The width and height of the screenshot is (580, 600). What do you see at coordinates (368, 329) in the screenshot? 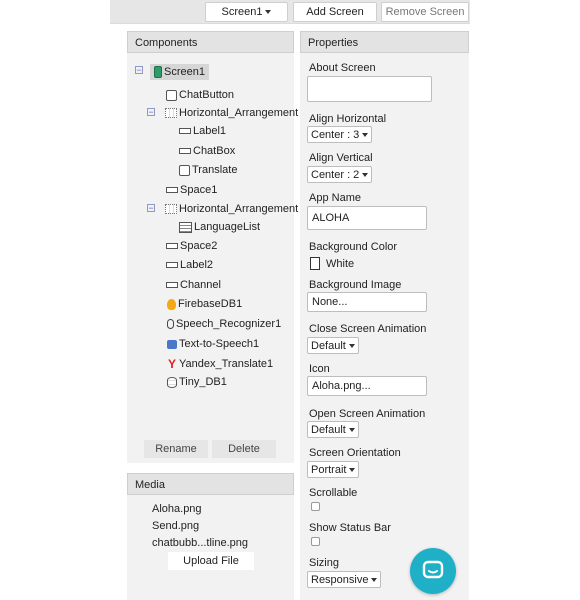
I see `close-screen-animation-label: Close Screen Animation` at bounding box center [368, 329].